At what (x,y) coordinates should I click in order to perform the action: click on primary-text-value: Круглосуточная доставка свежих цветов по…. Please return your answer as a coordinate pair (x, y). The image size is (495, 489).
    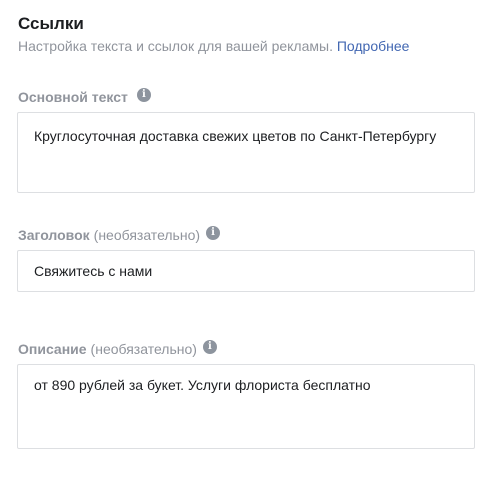
    Looking at the image, I should click on (235, 136).